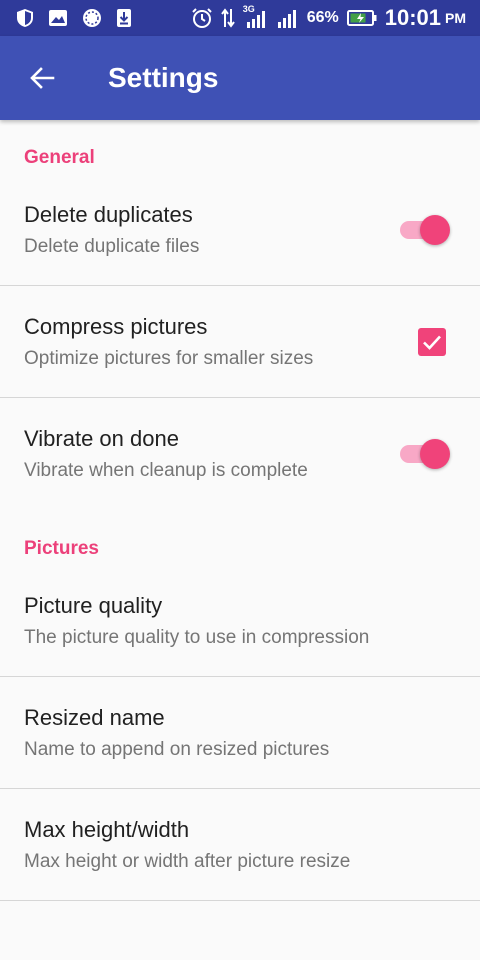 The height and width of the screenshot is (960, 480). Describe the element at coordinates (92, 18) in the screenshot. I see `sync-icon` at that location.